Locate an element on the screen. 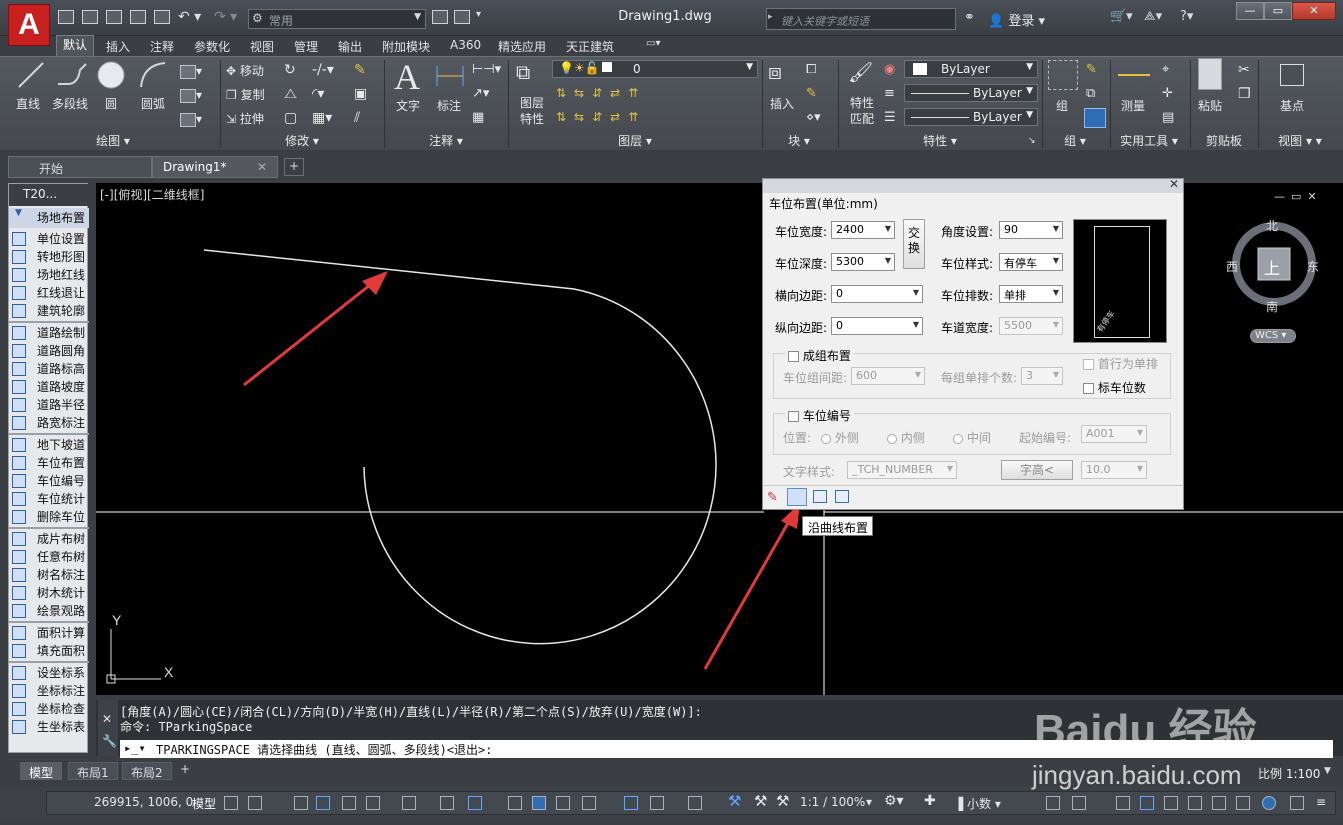  color-wheel-icon: ◉ is located at coordinates (889, 69).